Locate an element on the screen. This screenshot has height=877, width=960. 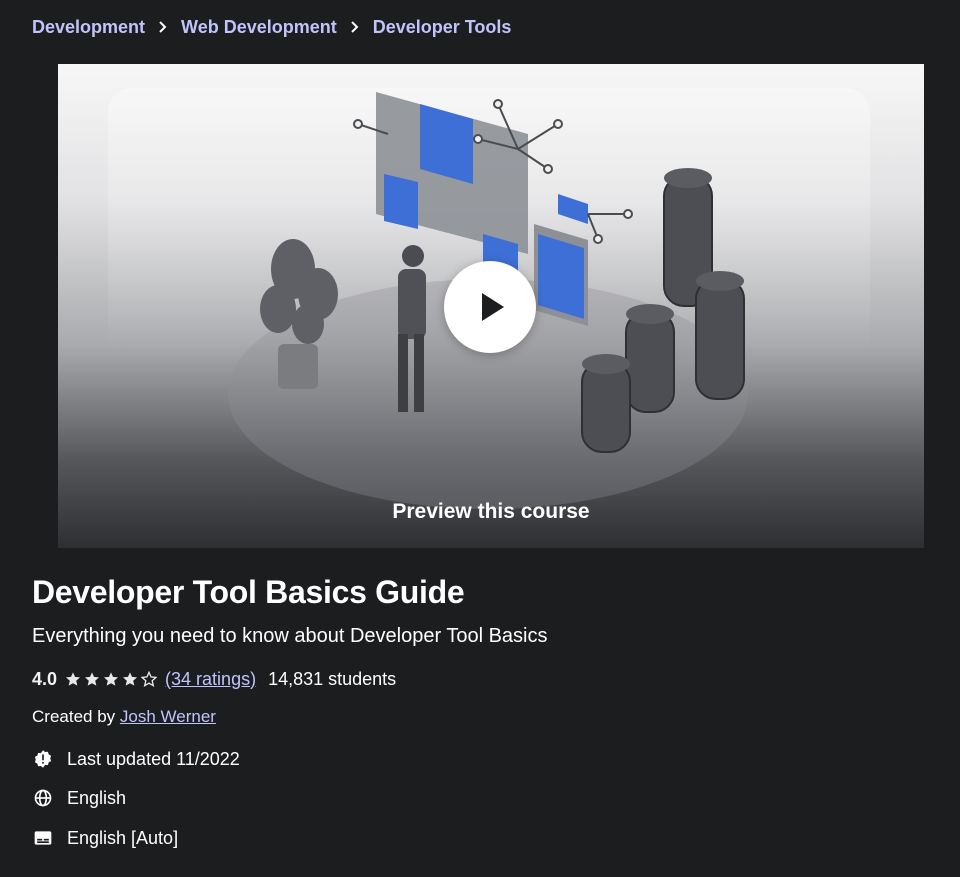
play-button is located at coordinates (490, 307).